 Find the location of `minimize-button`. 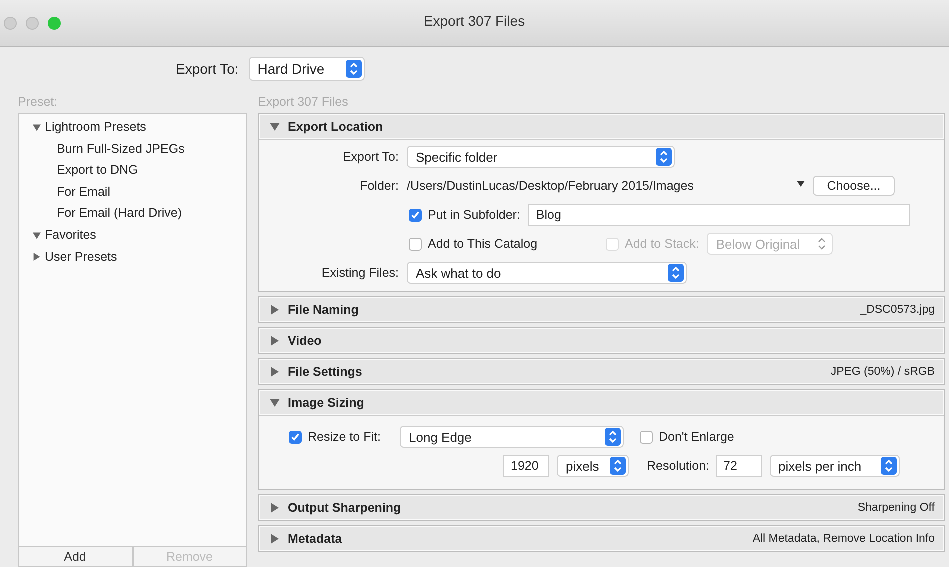

minimize-button is located at coordinates (32, 23).